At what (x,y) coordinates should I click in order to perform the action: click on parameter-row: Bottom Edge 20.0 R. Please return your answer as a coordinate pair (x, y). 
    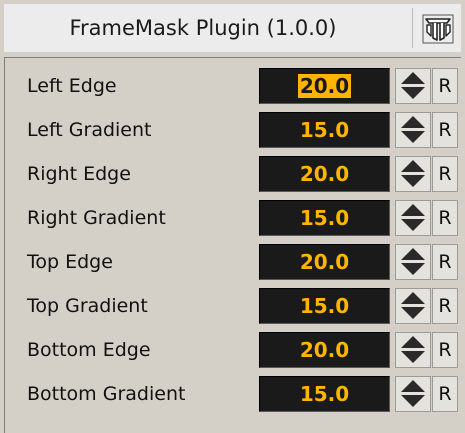
    Looking at the image, I should click on (233, 350).